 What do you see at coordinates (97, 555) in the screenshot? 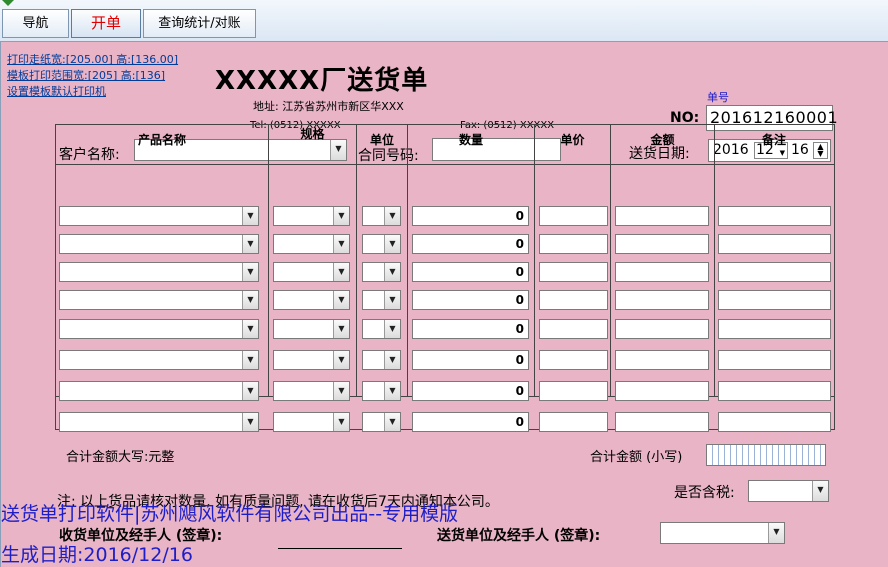
I see `generated-date: 生成日期:2016/12/16` at bounding box center [97, 555].